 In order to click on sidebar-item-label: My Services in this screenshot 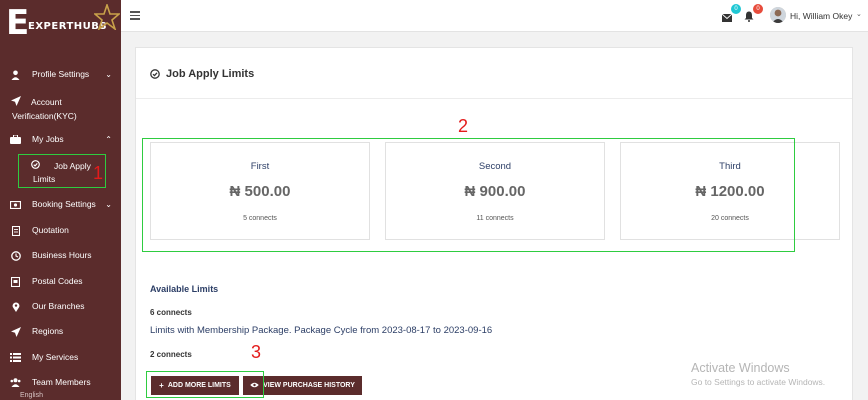, I will do `click(55, 357)`.